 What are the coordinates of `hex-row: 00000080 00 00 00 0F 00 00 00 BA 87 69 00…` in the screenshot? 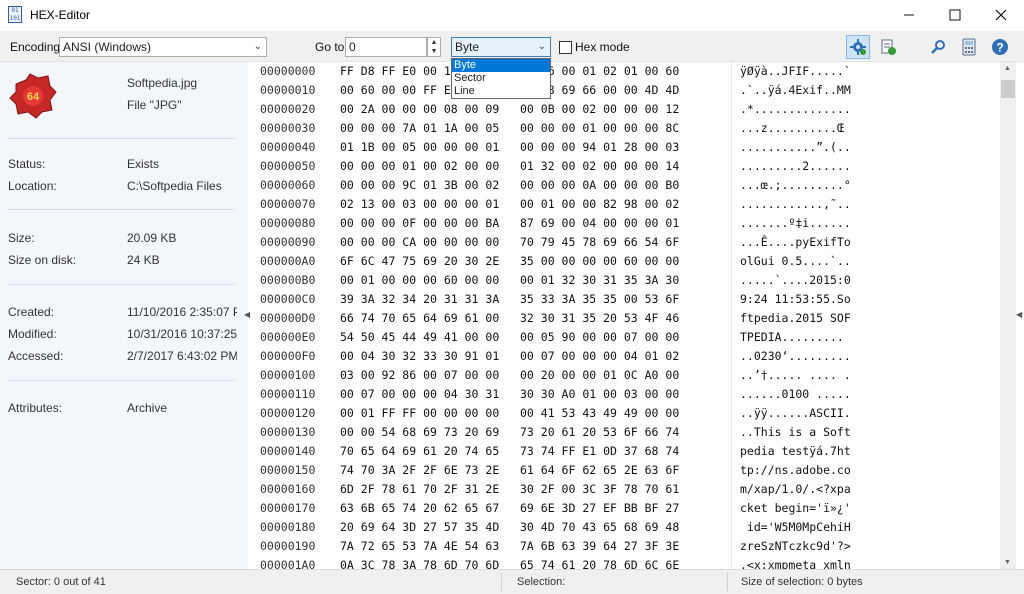 It's located at (626, 223).